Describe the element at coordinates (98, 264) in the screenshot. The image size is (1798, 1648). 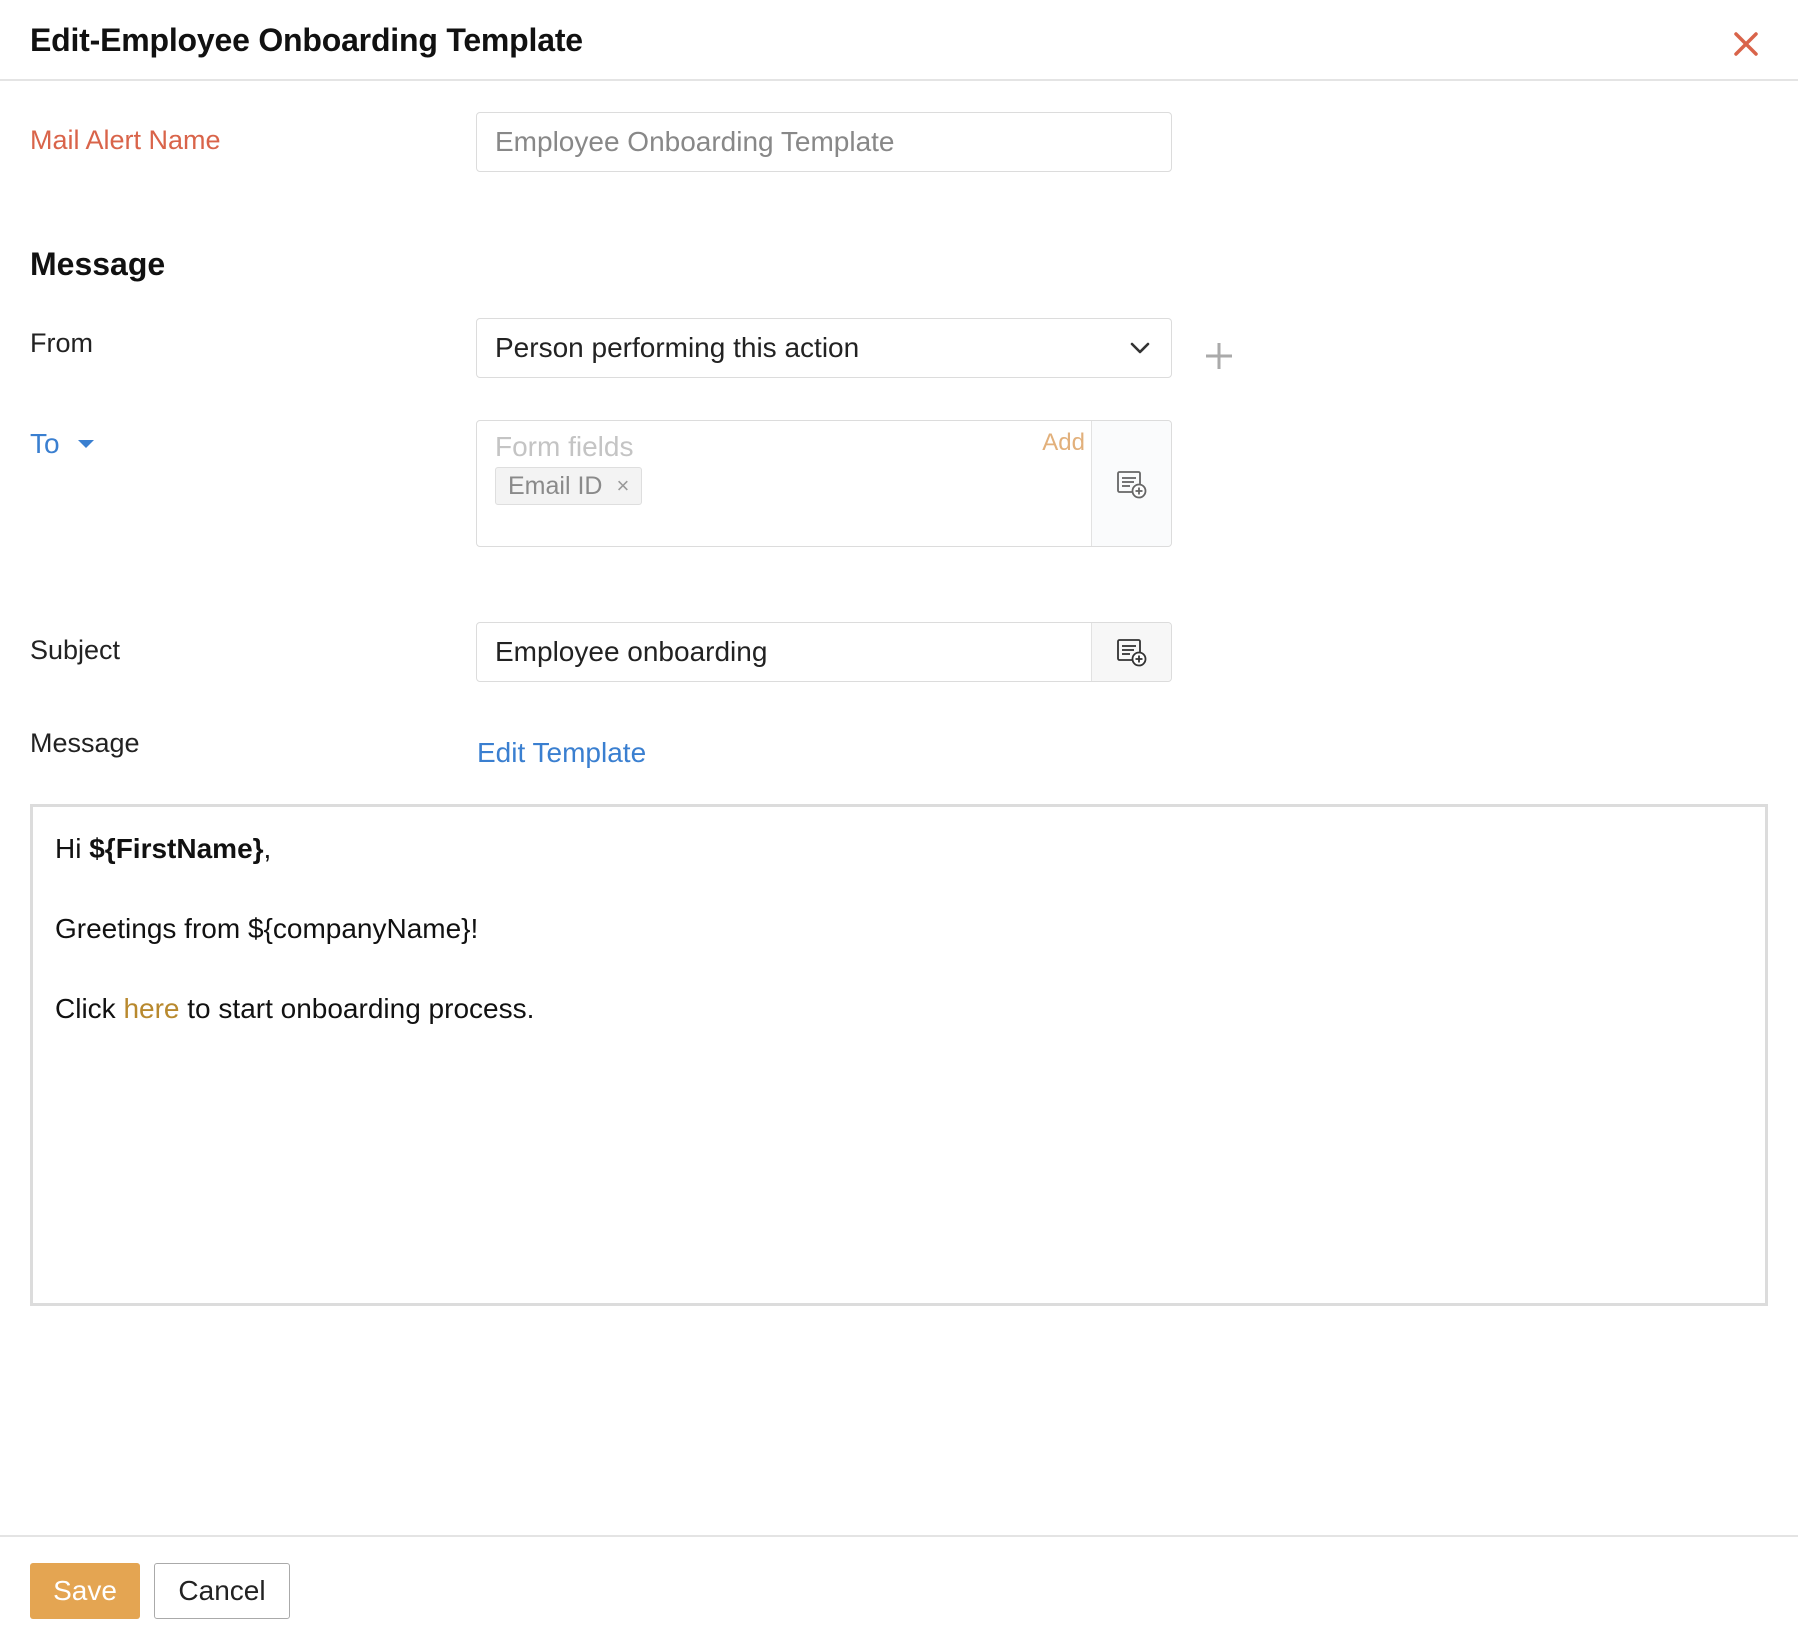
I see `message-section-title: Message` at that location.